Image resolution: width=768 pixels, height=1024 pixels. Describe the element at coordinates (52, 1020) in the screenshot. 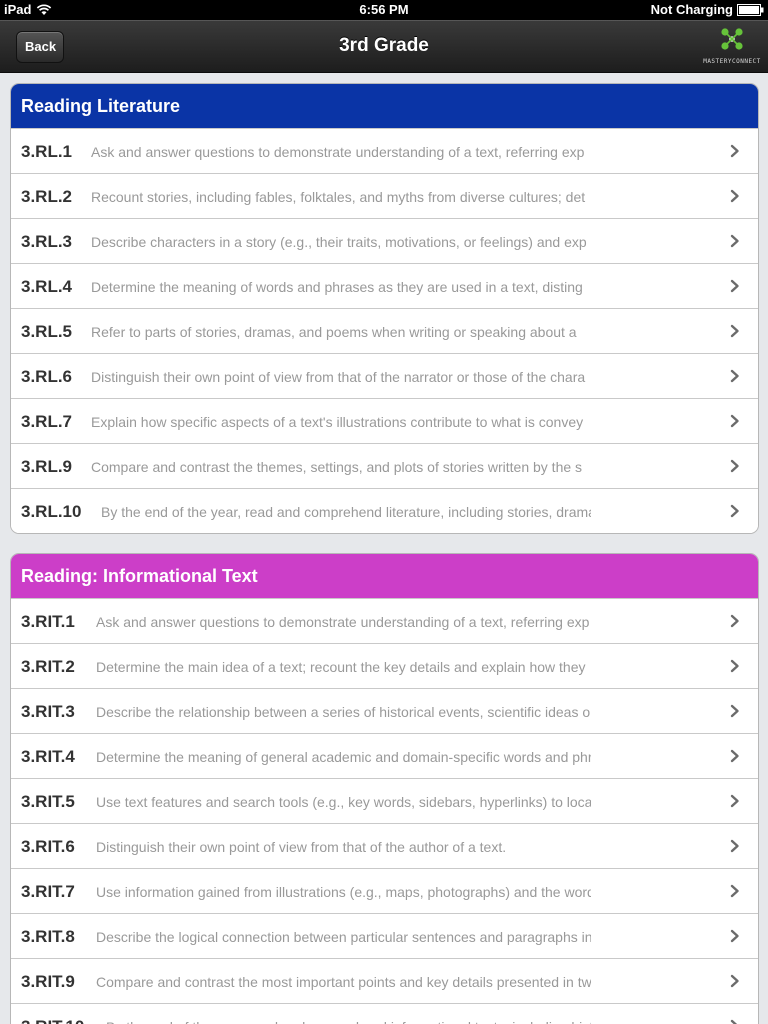

I see `standard-code: 3.RIT.10` at that location.